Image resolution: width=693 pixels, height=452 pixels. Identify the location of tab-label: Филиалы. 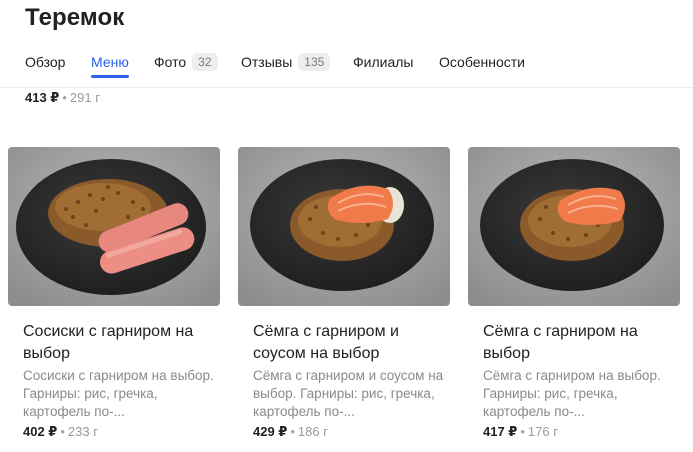
(383, 62).